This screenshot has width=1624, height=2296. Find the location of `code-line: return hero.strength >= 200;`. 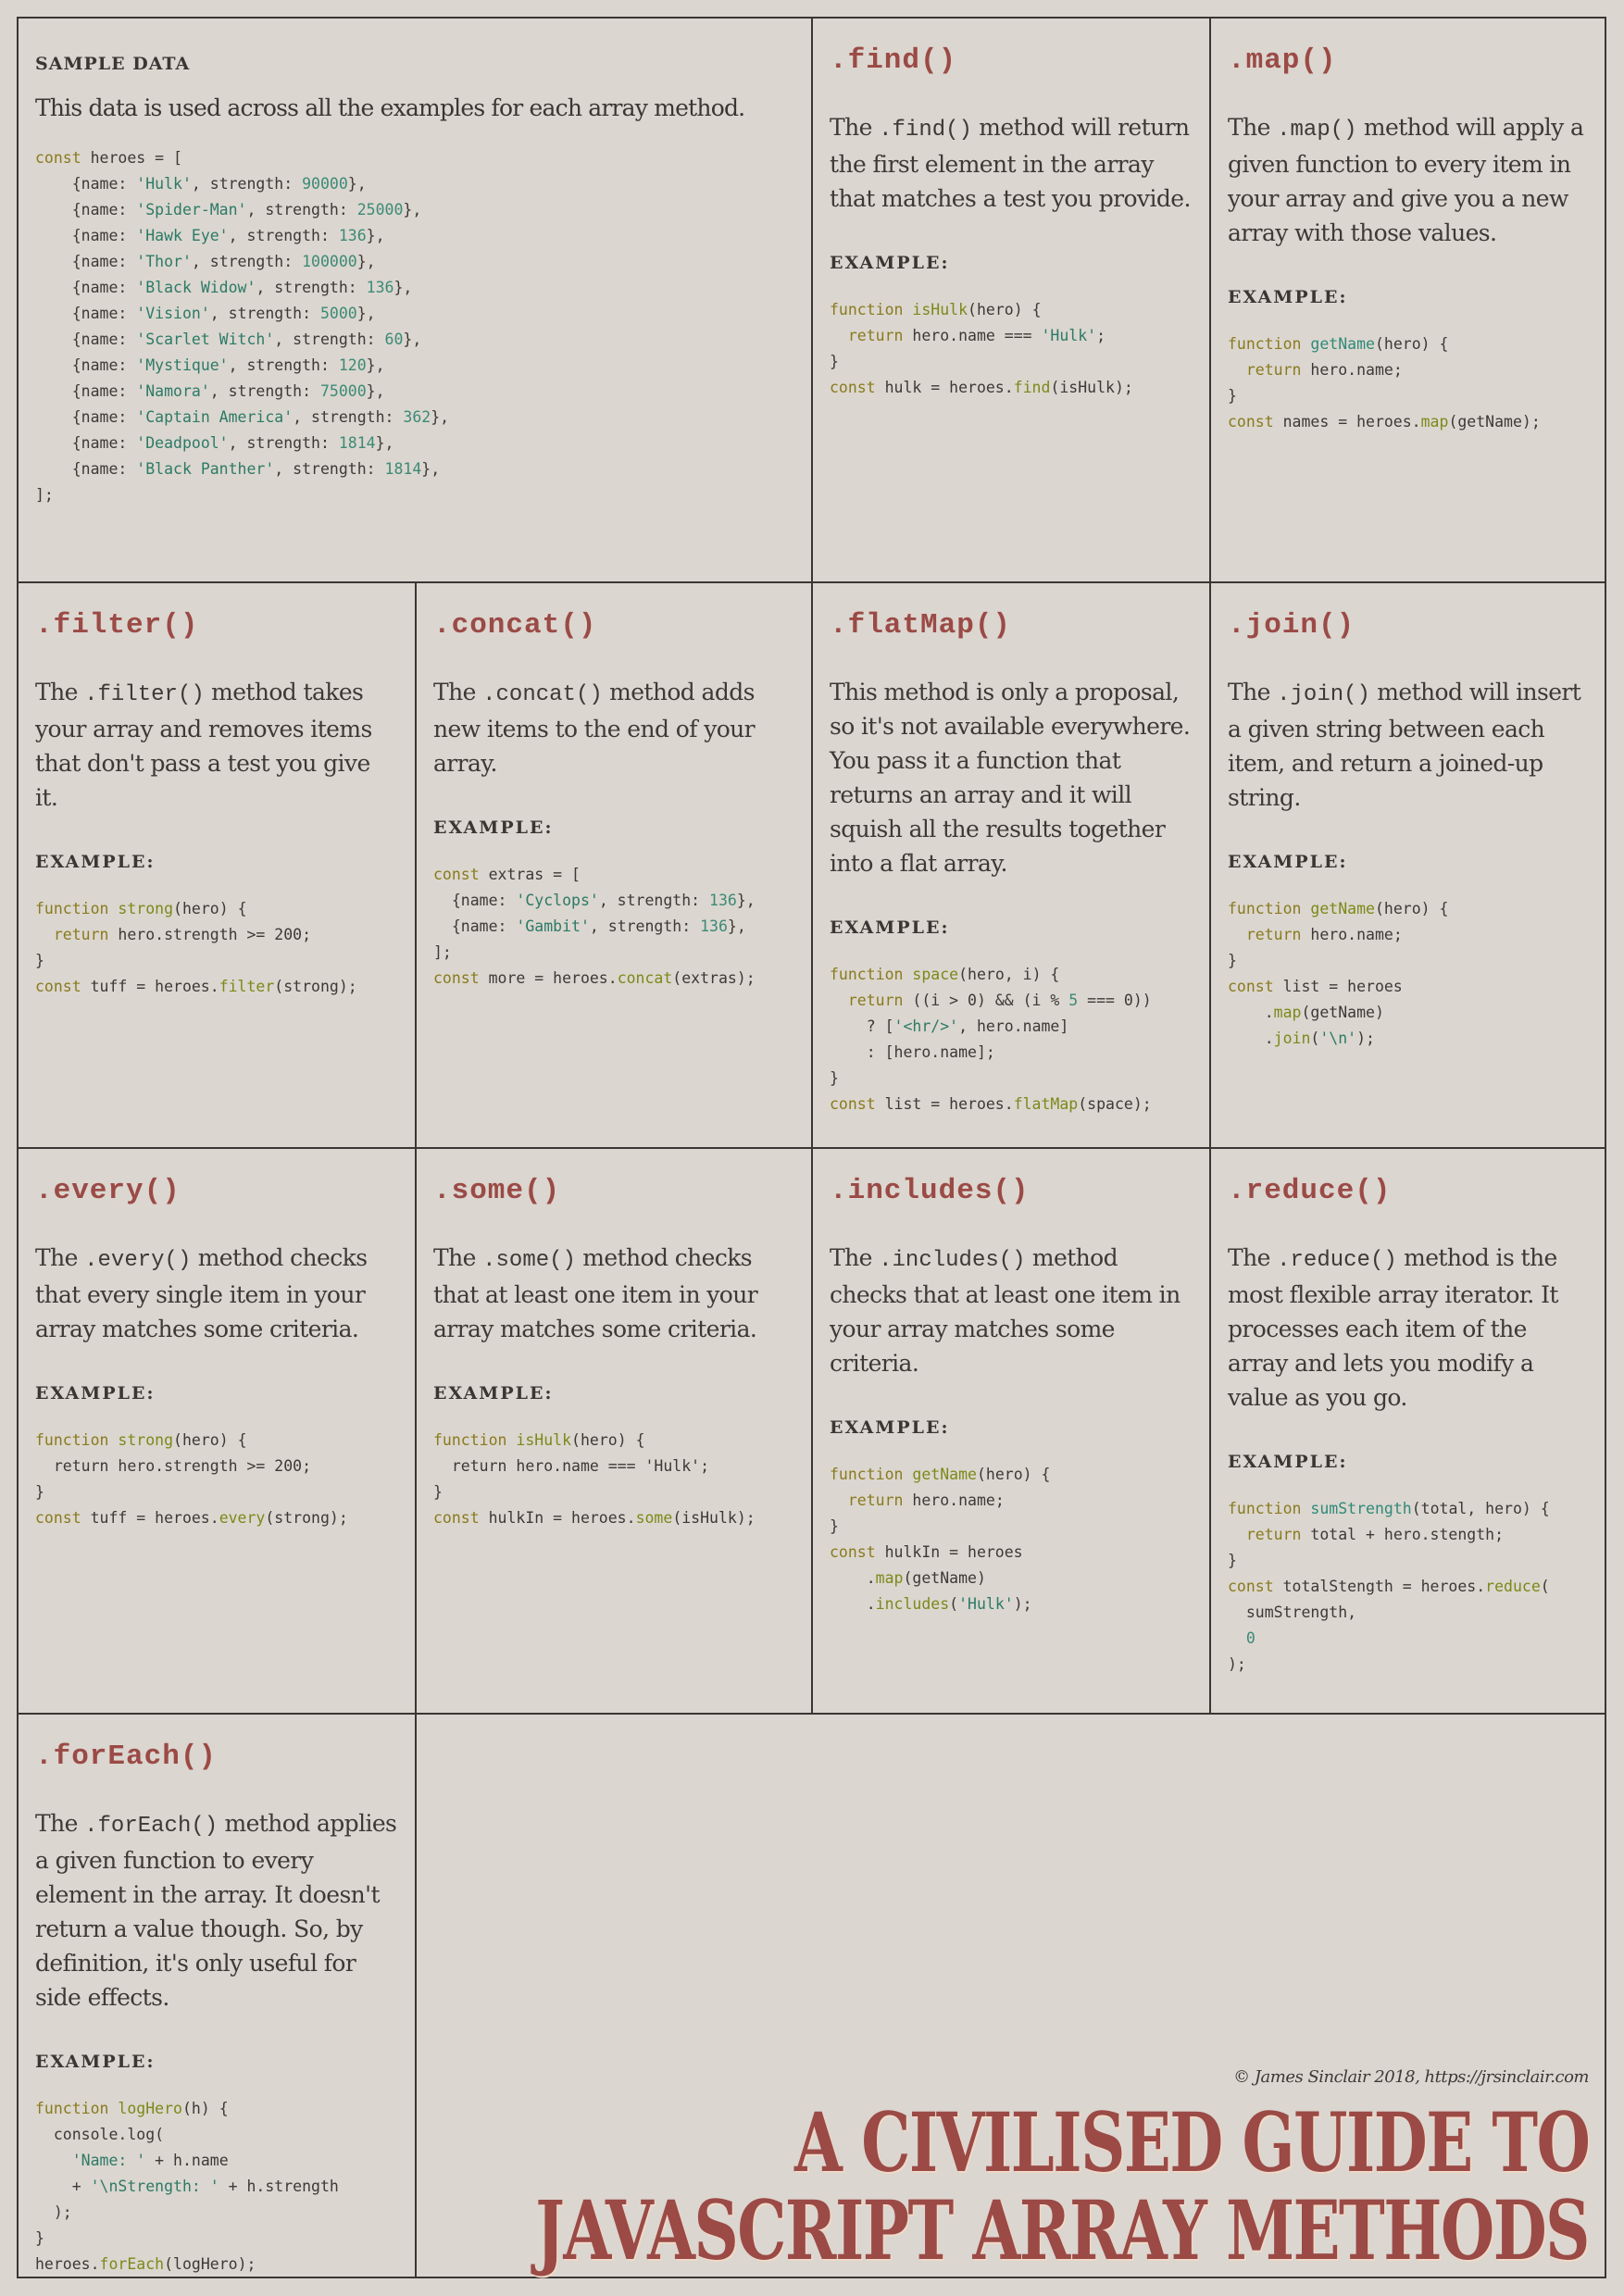

code-line: return hero.strength >= 200; is located at coordinates (173, 1466).